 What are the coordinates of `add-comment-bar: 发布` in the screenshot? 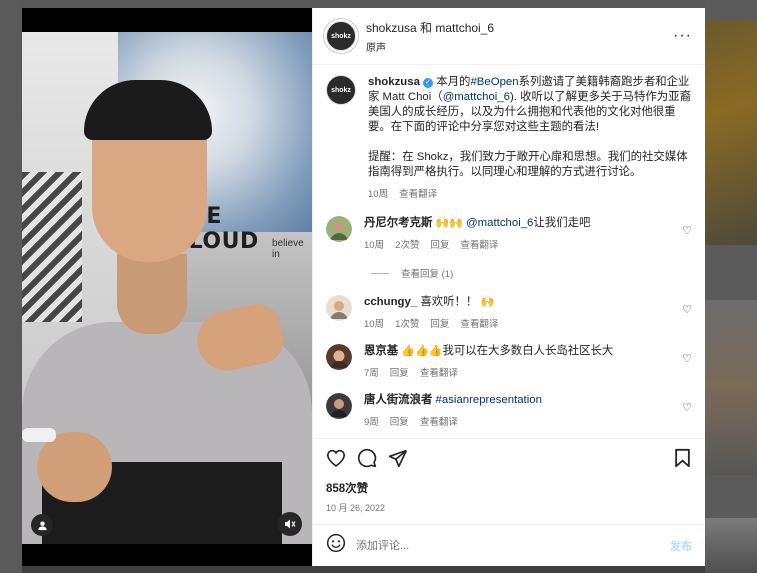 It's located at (509, 545).